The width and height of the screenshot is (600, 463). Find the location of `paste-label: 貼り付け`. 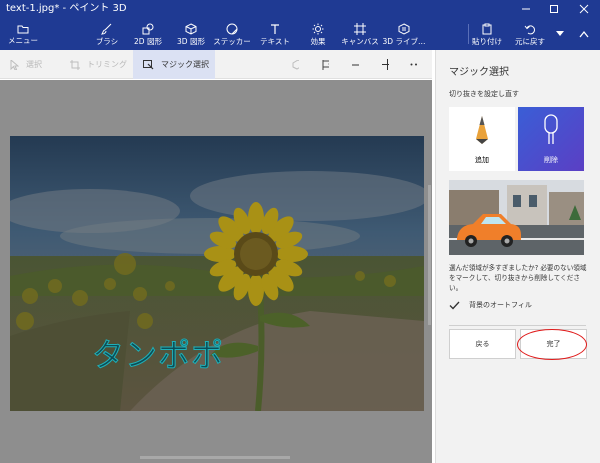

paste-label: 貼り付け is located at coordinates (487, 41).